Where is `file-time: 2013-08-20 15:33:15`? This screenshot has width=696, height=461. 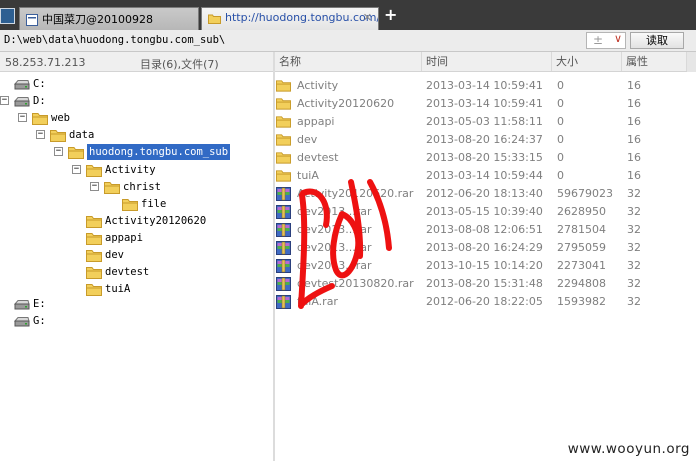
file-time: 2013-08-20 15:33:15 is located at coordinates (484, 157).